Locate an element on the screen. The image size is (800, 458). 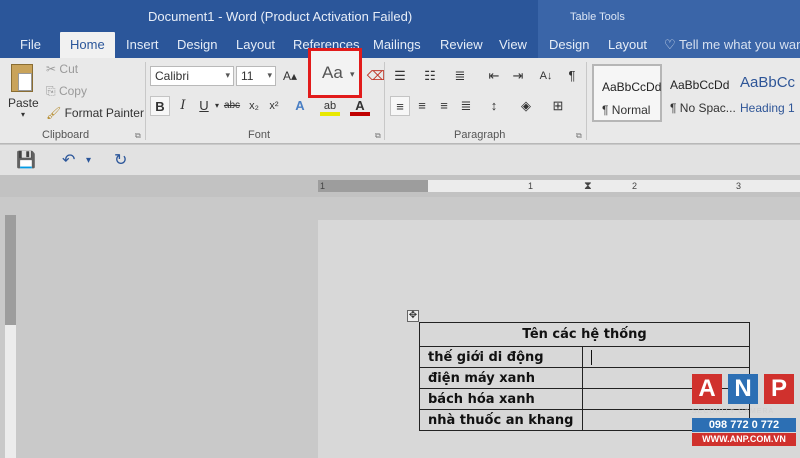
horizontal-ruler: 1 1 2 3 ⧗ is located at coordinates (559, 186).